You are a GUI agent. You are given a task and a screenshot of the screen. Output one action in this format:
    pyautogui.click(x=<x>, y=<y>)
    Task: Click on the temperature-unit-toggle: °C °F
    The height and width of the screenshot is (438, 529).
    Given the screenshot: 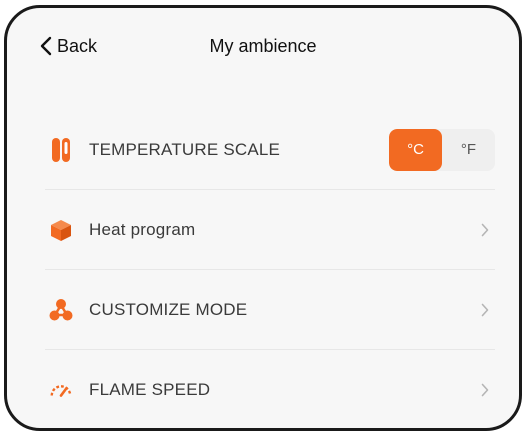 What is the action you would take?
    pyautogui.click(x=442, y=149)
    